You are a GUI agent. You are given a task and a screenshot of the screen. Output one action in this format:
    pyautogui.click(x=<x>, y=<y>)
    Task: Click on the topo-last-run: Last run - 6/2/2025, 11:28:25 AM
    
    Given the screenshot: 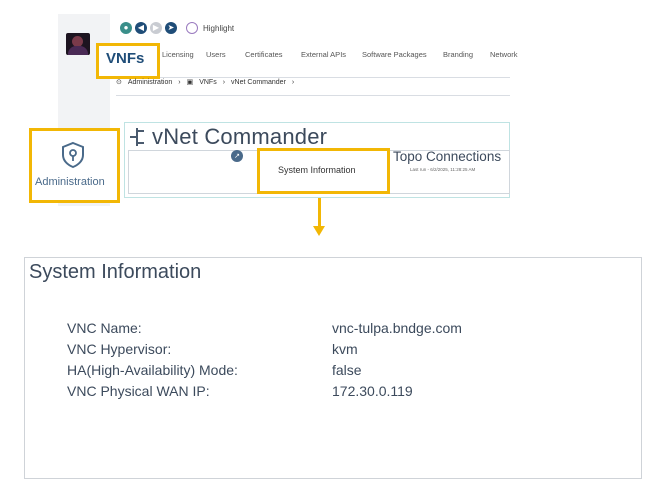 What is the action you would take?
    pyautogui.click(x=443, y=169)
    